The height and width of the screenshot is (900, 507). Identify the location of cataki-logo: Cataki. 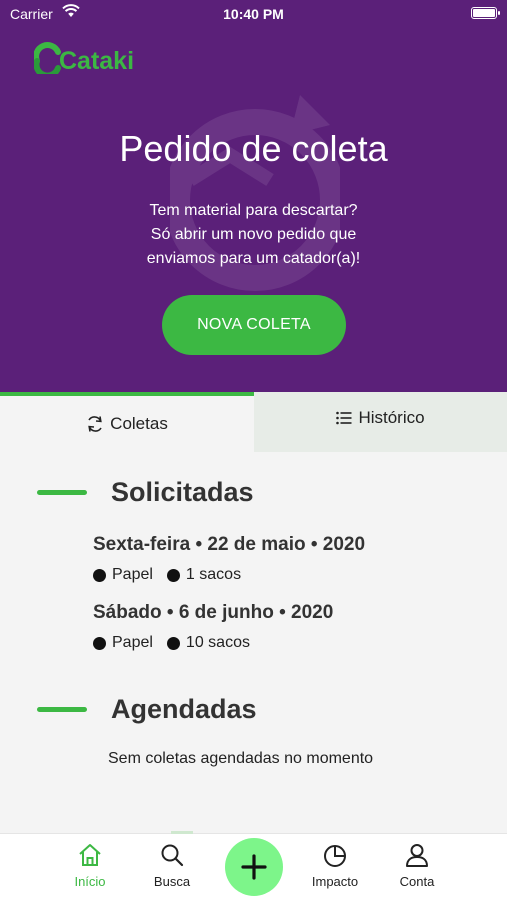
(84, 58).